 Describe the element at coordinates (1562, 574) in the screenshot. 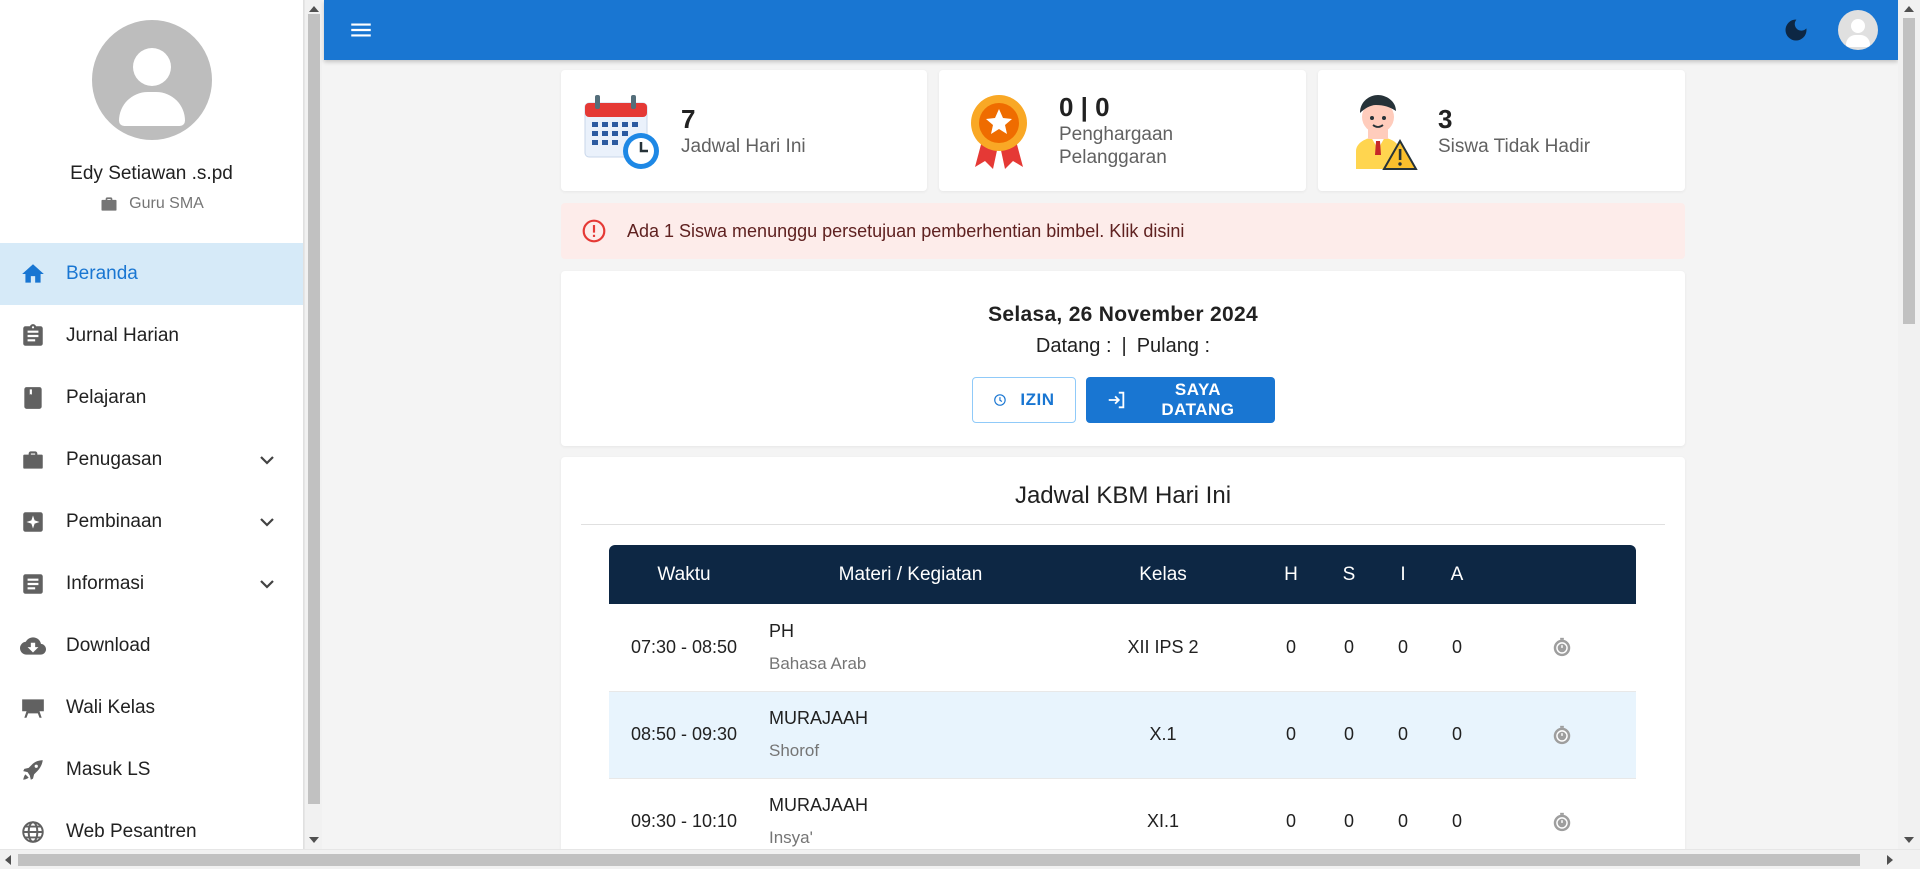

I see `column-header-action` at that location.